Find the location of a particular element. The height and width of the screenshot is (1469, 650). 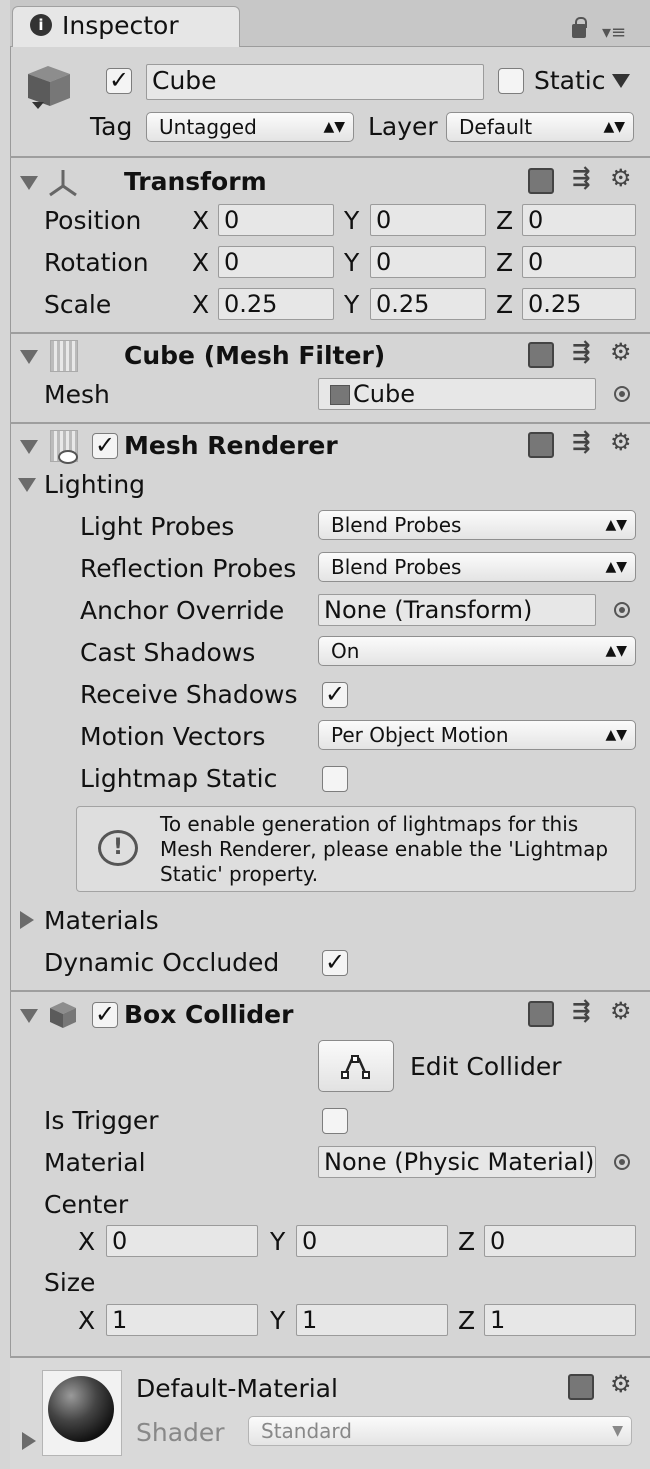

shader-value: Standard is located at coordinates (306, 1431).